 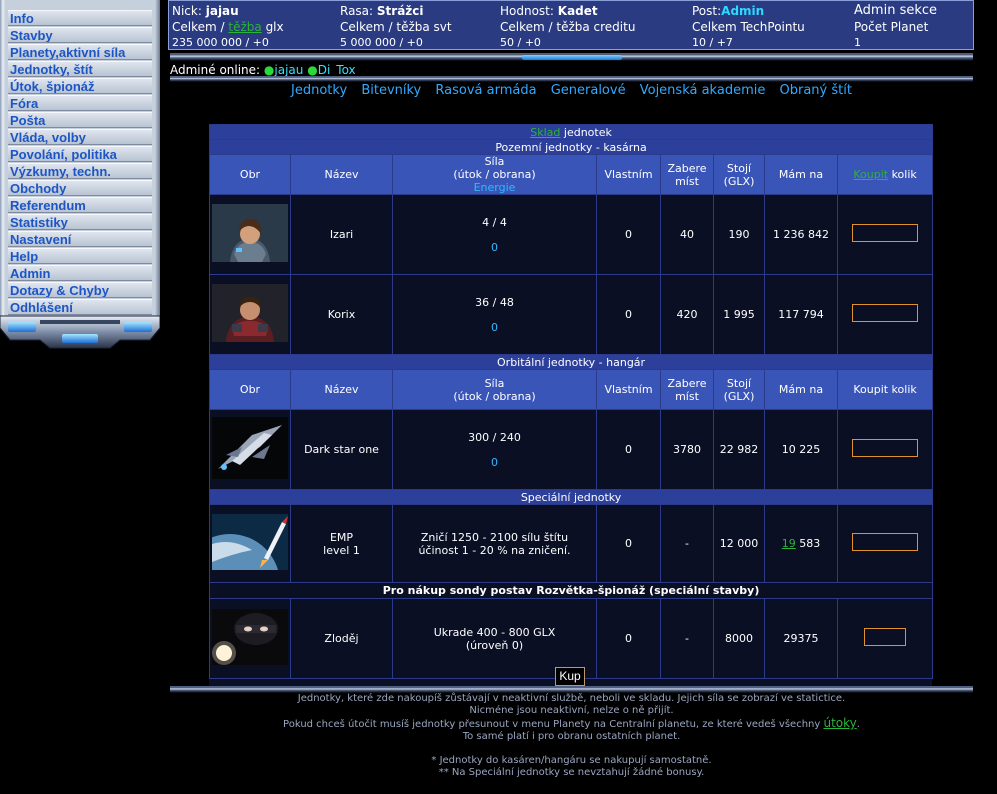 What do you see at coordinates (494, 632) in the screenshot?
I see `unit-desc-line1: Ukrade 400 - 800 GLX` at bounding box center [494, 632].